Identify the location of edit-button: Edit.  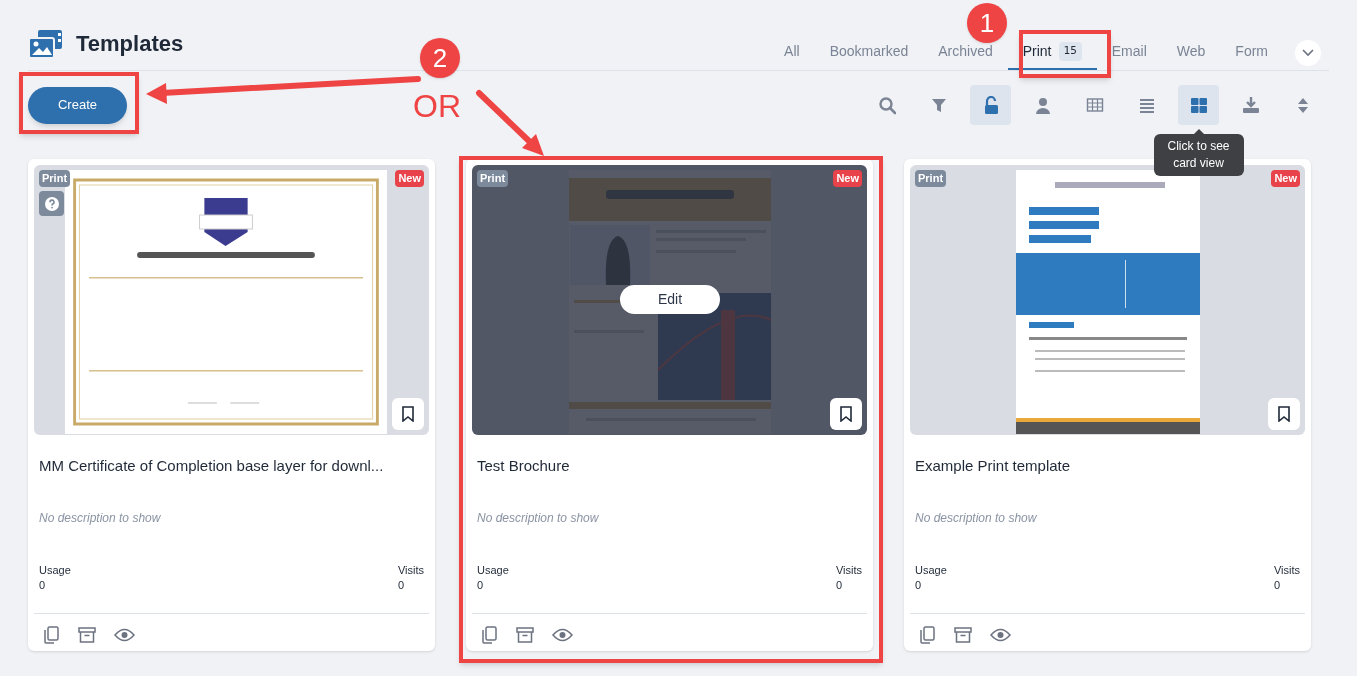
(670, 299).